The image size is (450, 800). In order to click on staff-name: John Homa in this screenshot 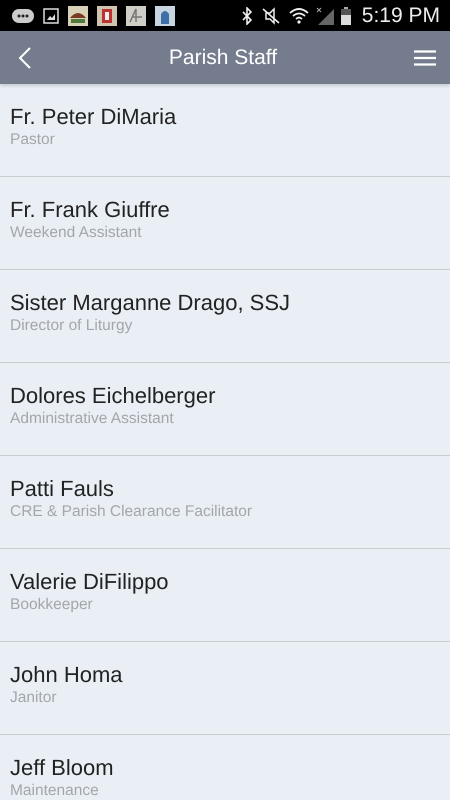, I will do `click(67, 675)`.